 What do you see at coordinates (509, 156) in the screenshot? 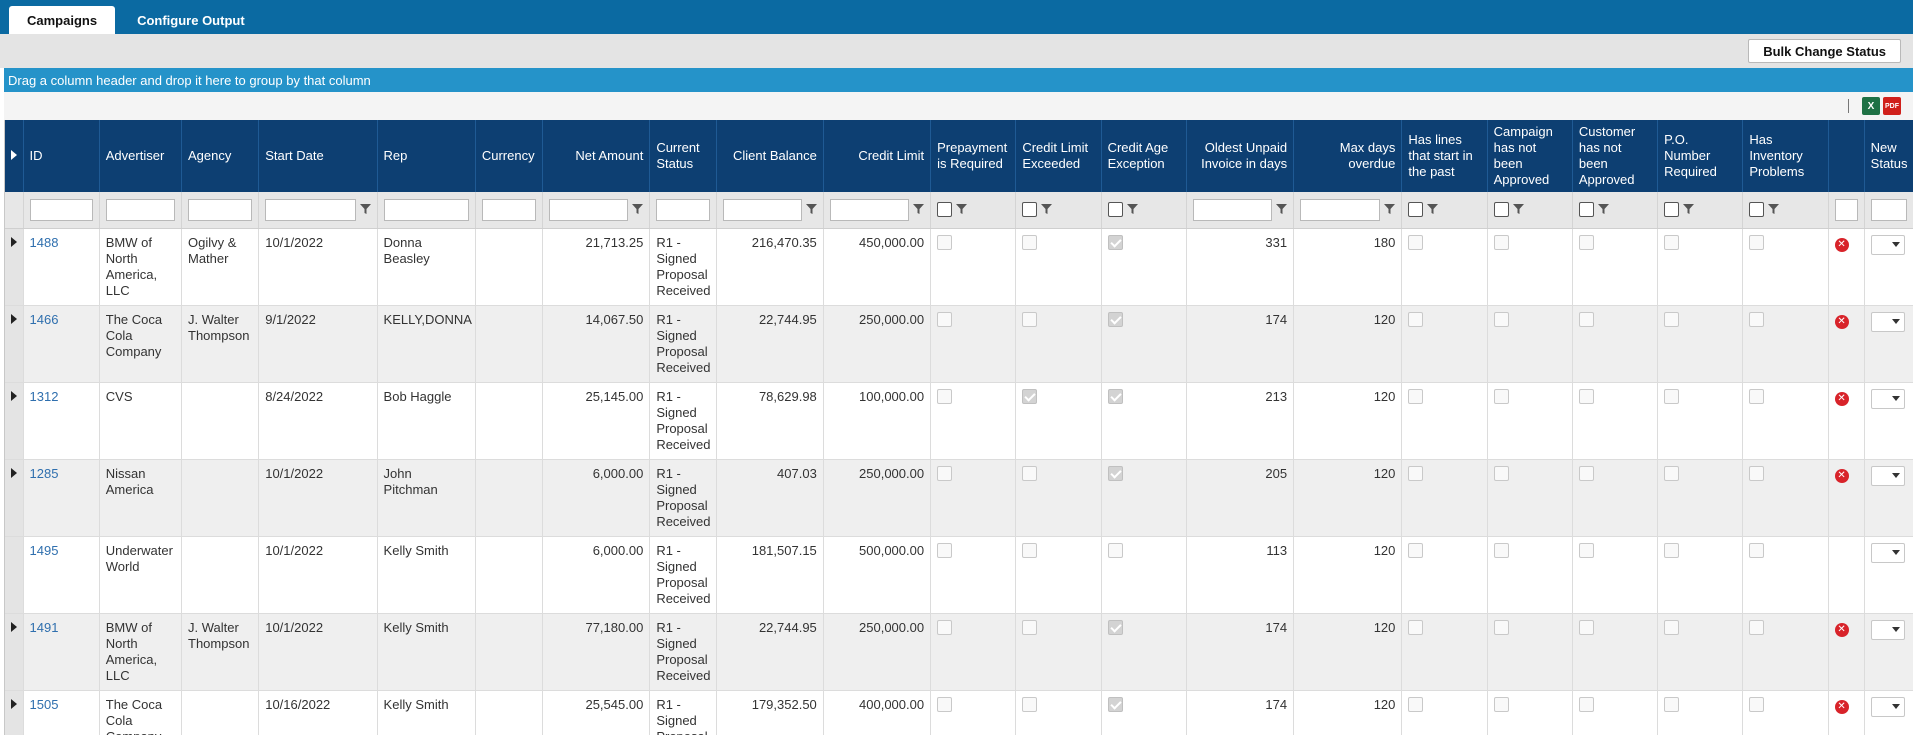
I see `column-header-currency: Currency` at bounding box center [509, 156].